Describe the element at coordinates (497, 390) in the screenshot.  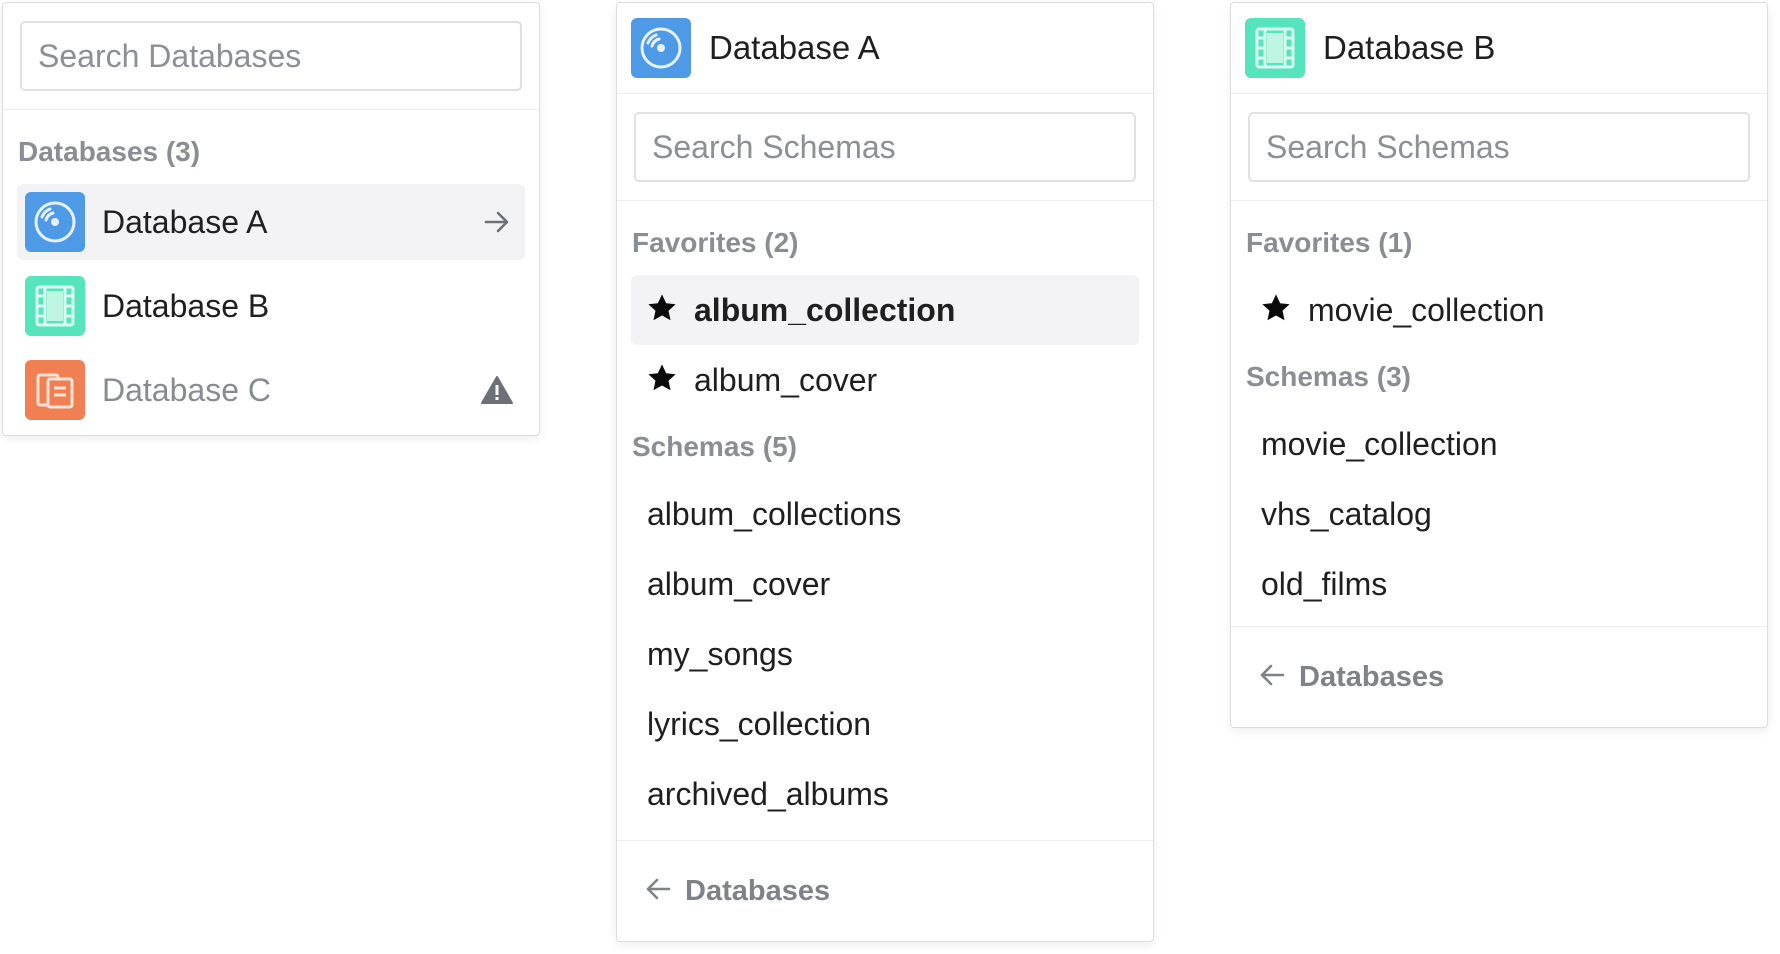
I see `warning-icon` at that location.